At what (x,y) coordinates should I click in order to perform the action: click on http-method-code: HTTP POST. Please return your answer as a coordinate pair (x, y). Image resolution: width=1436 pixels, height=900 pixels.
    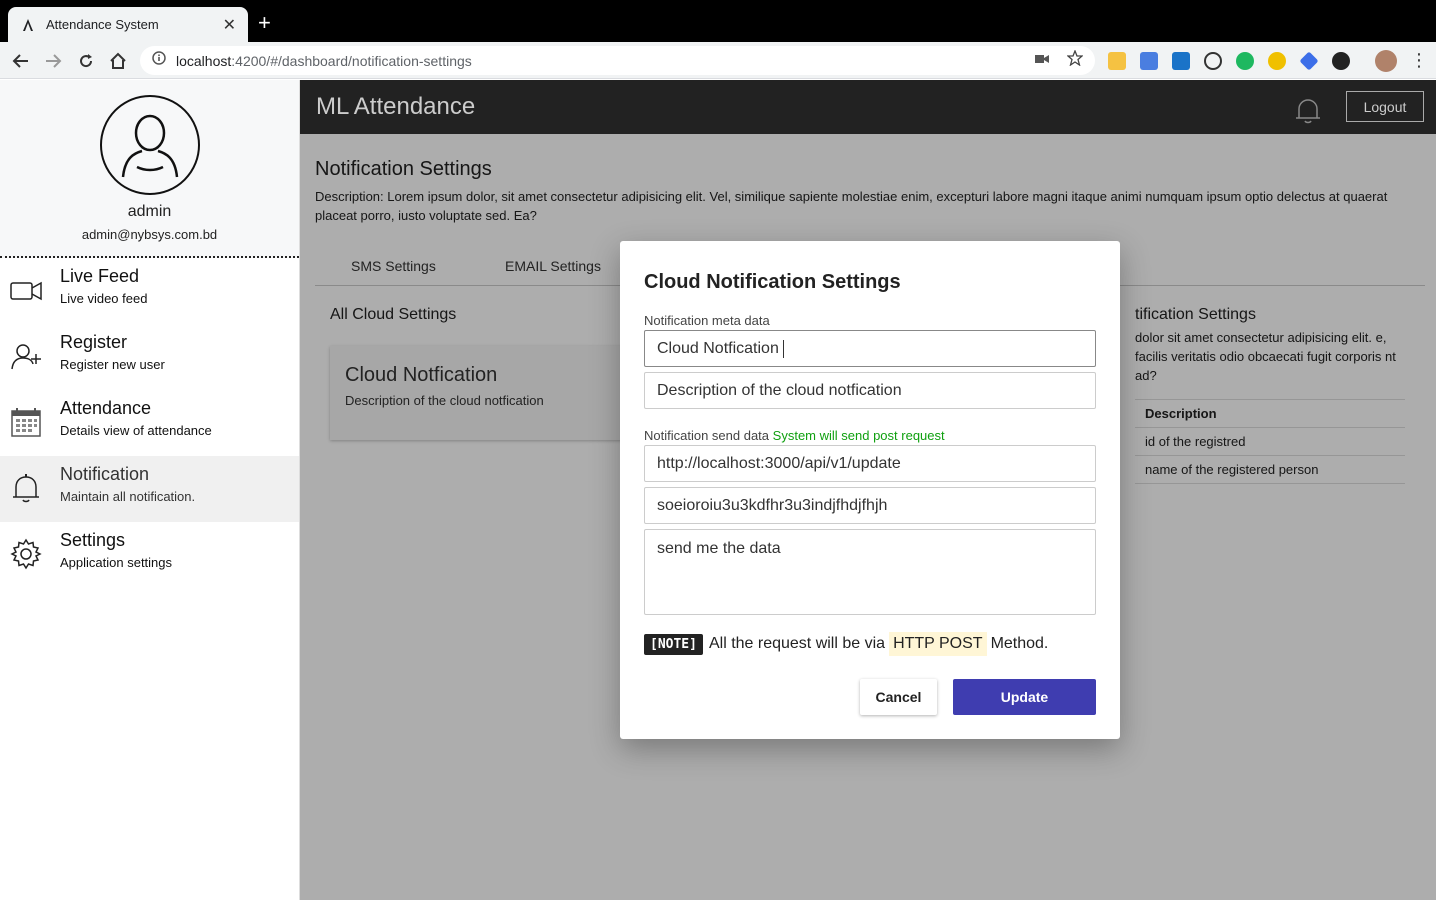
    Looking at the image, I should click on (938, 644).